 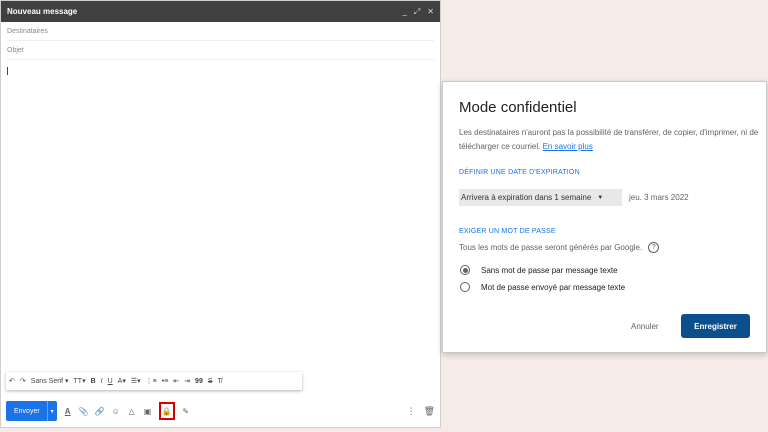 What do you see at coordinates (549, 270) in the screenshot?
I see `radio-label: Sans mot de passe par message texte` at bounding box center [549, 270].